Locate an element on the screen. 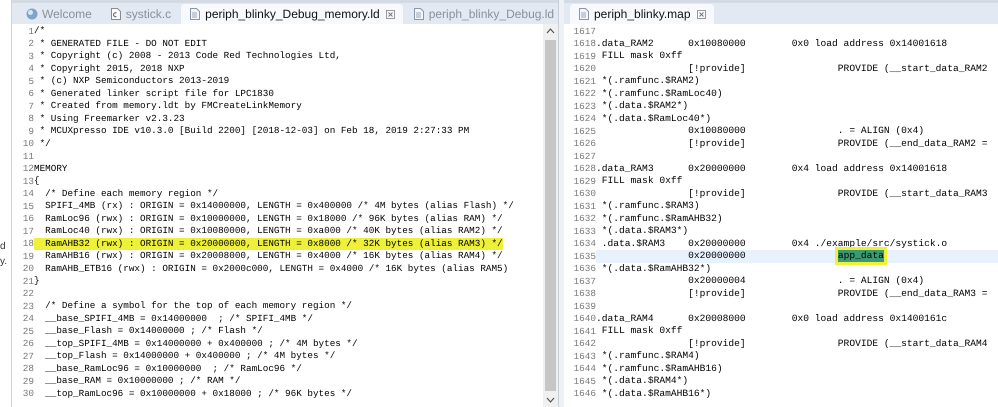 The width and height of the screenshot is (998, 407). code-line: /* Define each memory region */ is located at coordinates (131, 194).